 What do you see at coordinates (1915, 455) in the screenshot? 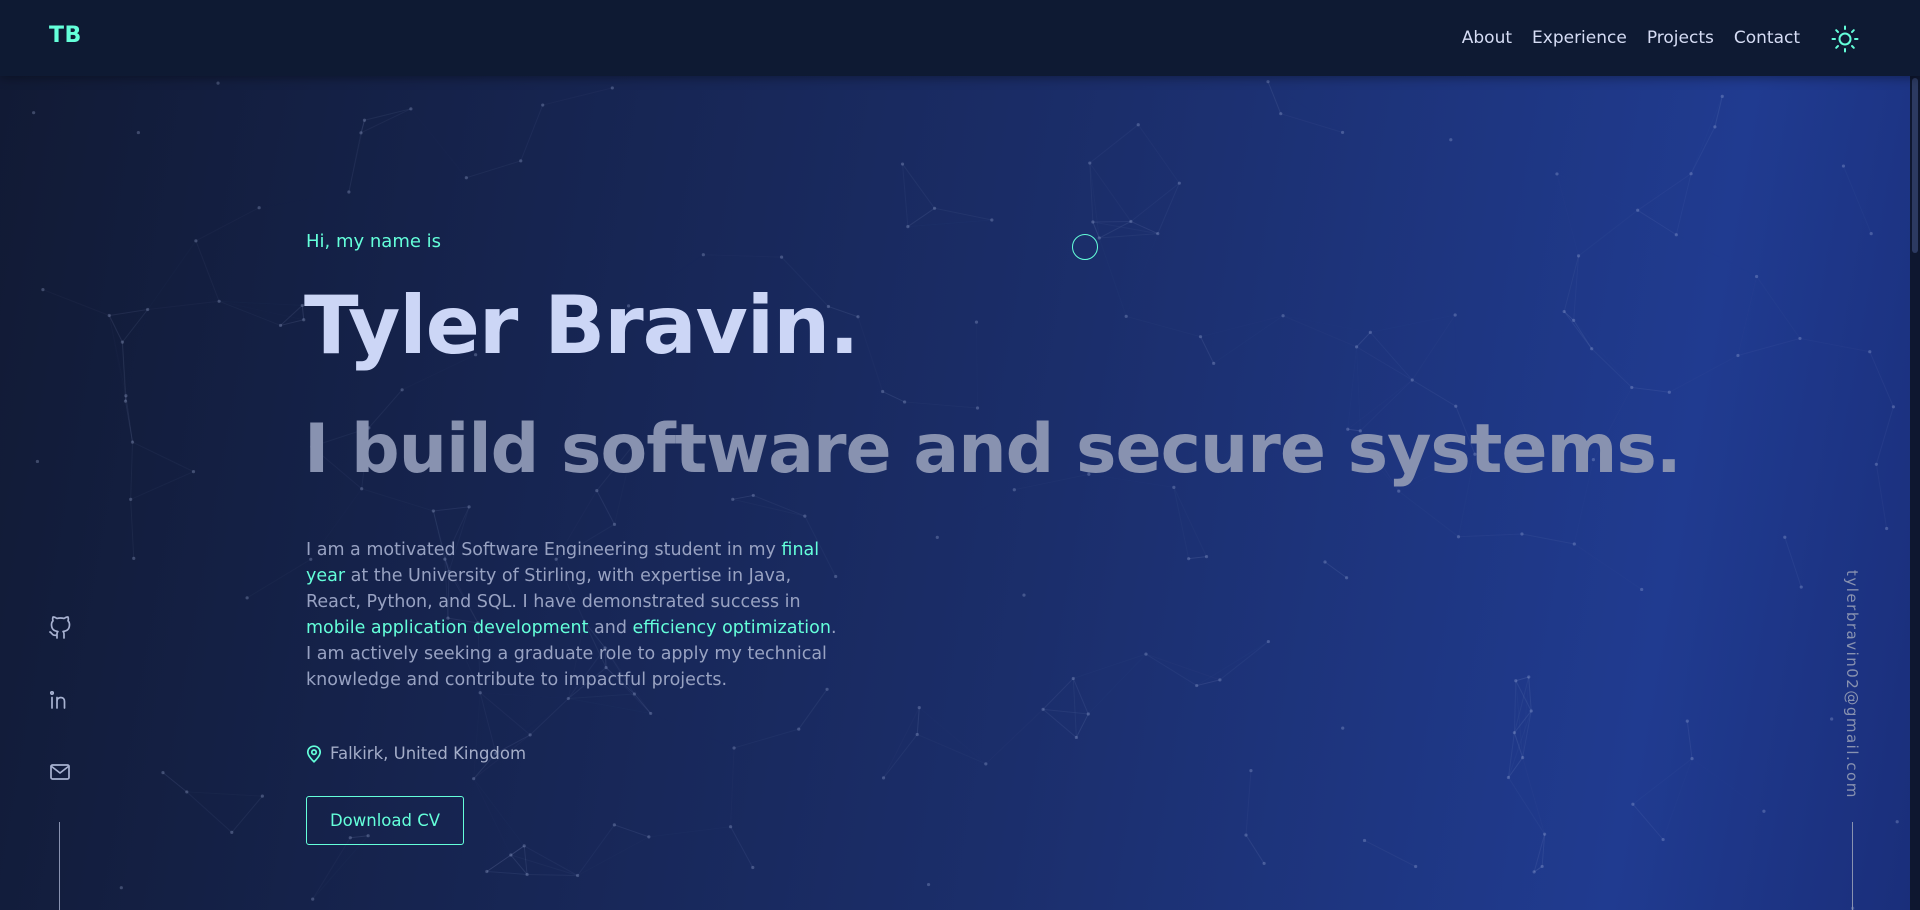
I see `scrollbar-track` at bounding box center [1915, 455].